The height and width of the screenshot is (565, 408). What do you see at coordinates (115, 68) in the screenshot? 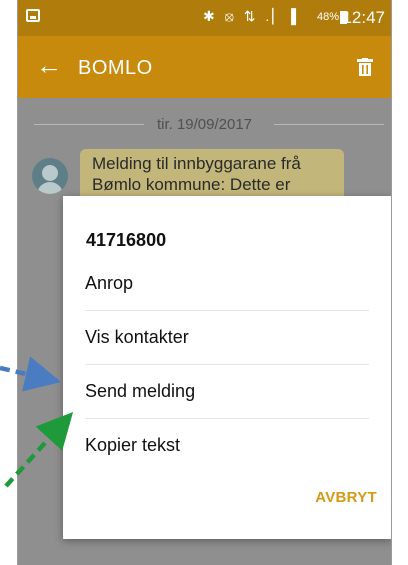
I see `conversation-title: BOMLO` at bounding box center [115, 68].